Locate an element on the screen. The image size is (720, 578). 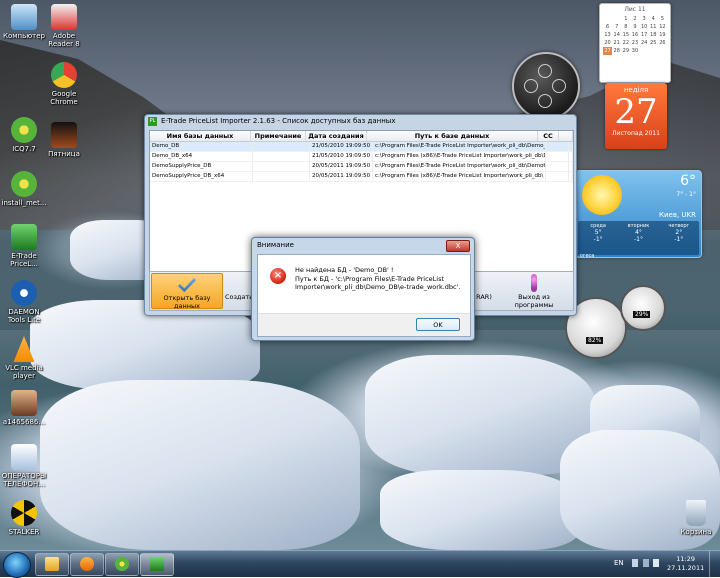
language-indicator: EN is located at coordinates (619, 563).